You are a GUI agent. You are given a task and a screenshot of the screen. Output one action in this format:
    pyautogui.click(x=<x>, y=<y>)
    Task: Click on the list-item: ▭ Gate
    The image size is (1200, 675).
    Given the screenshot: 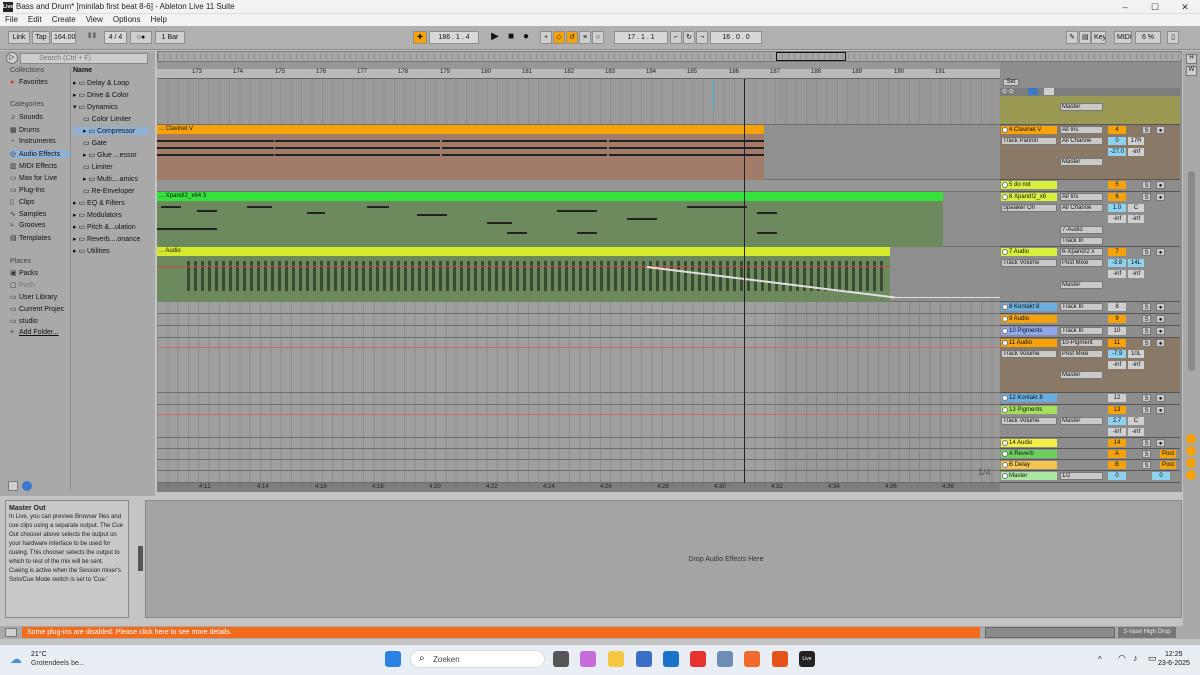 What is the action you would take?
    pyautogui.click(x=90, y=143)
    